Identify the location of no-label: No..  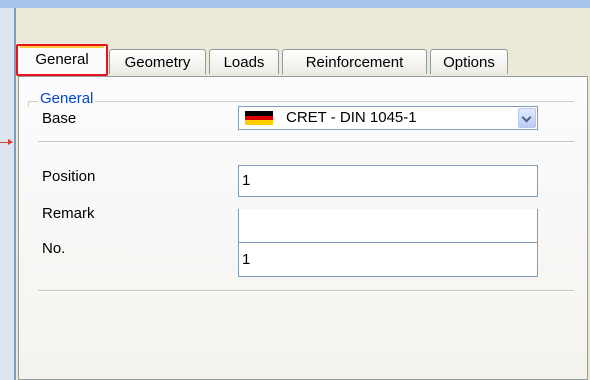
(54, 248).